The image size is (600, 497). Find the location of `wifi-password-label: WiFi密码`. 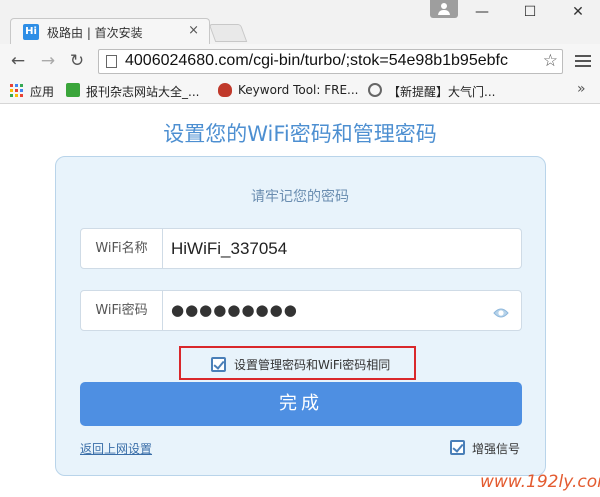

wifi-password-label: WiFi密码 is located at coordinates (122, 310).